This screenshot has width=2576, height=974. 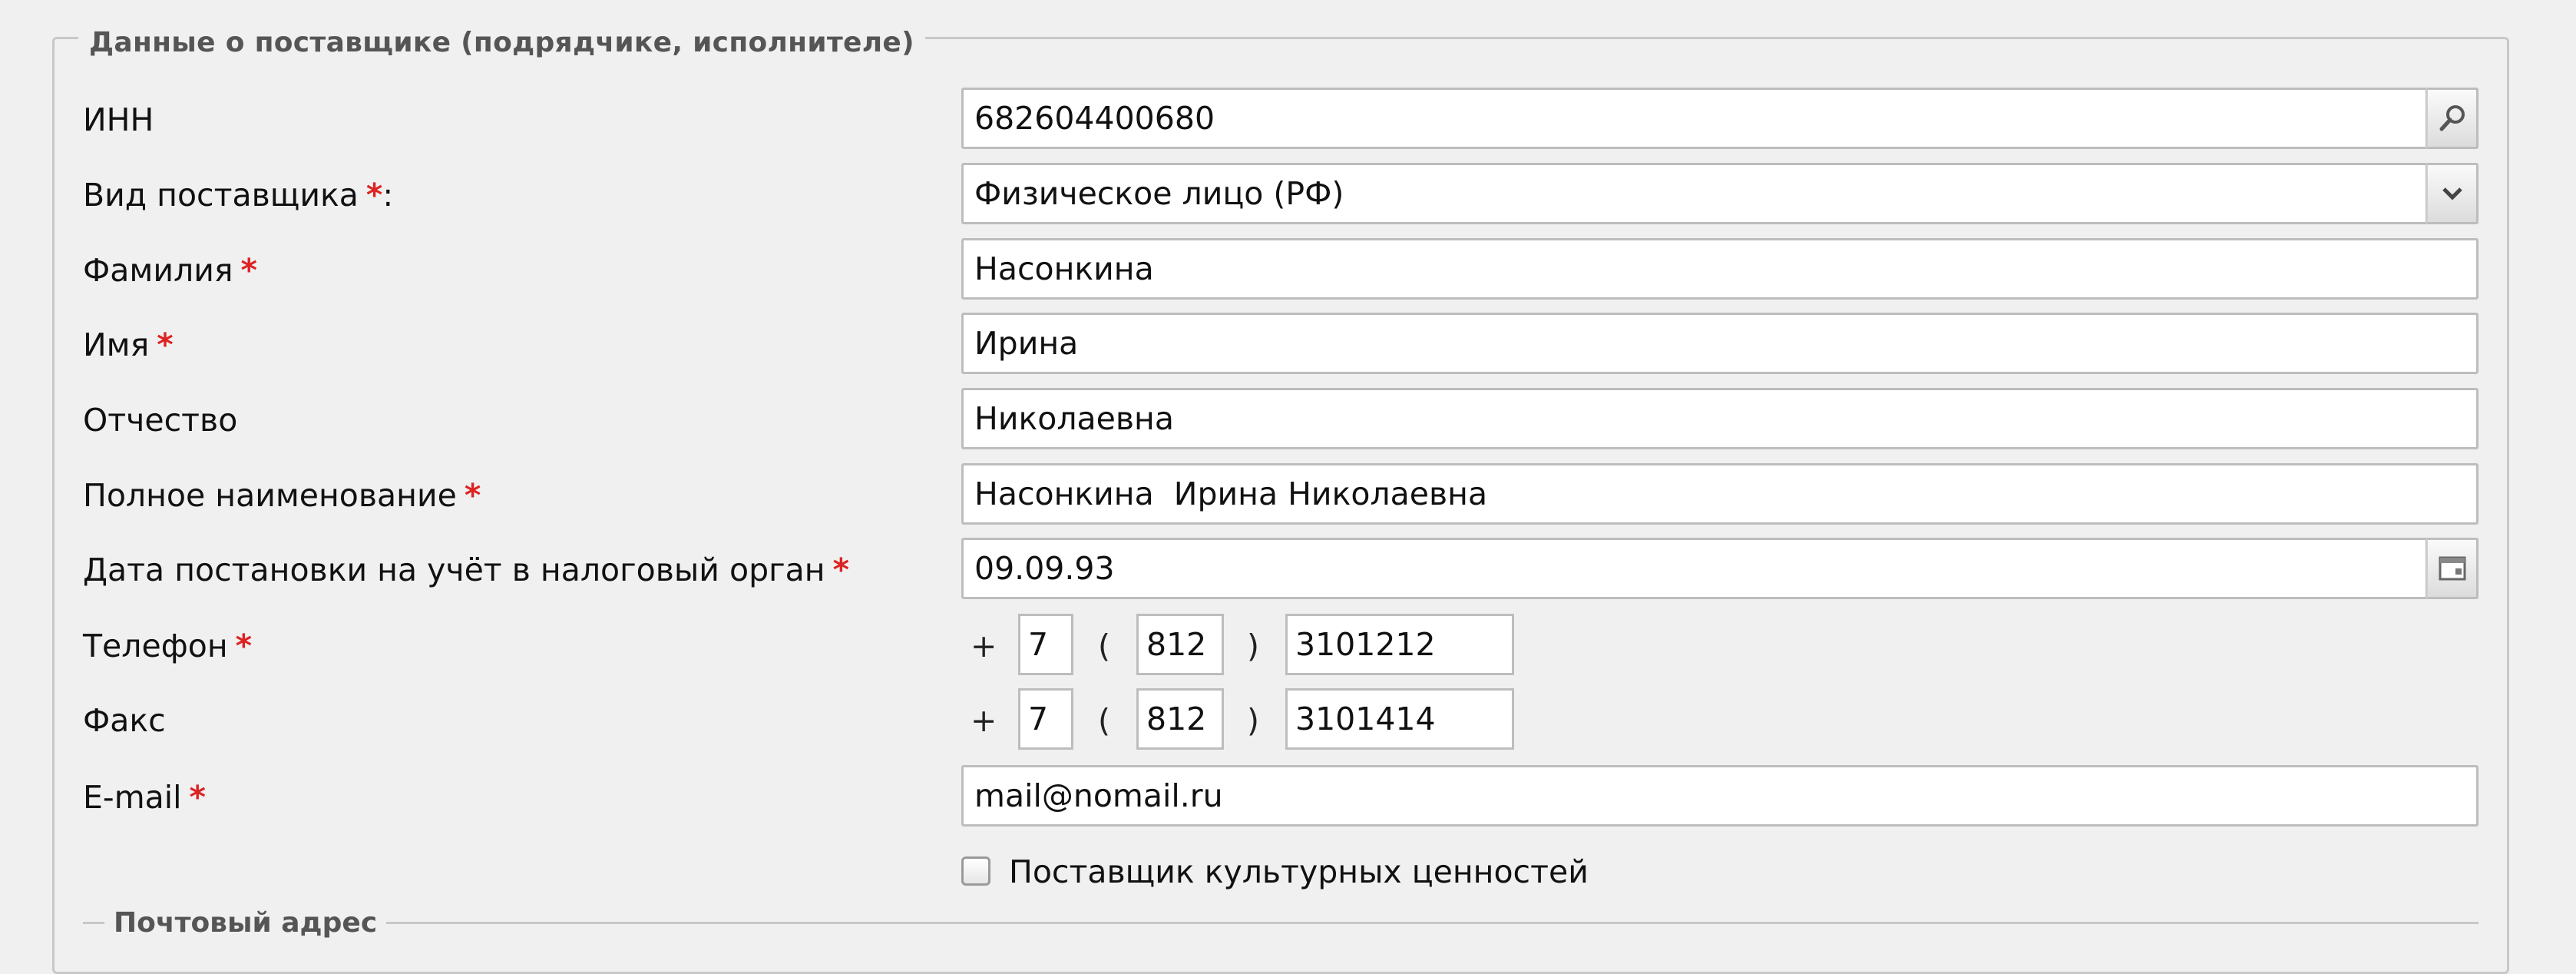 I want to click on supplier-type-row: Вид поставщика *:, so click(x=1288, y=195).